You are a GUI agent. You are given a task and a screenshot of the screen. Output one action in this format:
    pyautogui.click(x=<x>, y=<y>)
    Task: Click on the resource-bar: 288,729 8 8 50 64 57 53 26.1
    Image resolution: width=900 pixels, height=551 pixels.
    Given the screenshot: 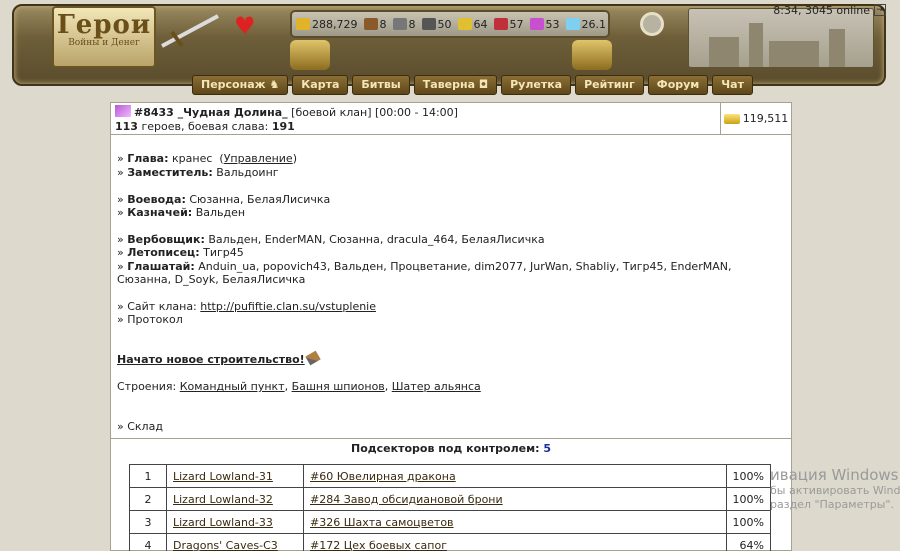 What is the action you would take?
    pyautogui.click(x=450, y=24)
    